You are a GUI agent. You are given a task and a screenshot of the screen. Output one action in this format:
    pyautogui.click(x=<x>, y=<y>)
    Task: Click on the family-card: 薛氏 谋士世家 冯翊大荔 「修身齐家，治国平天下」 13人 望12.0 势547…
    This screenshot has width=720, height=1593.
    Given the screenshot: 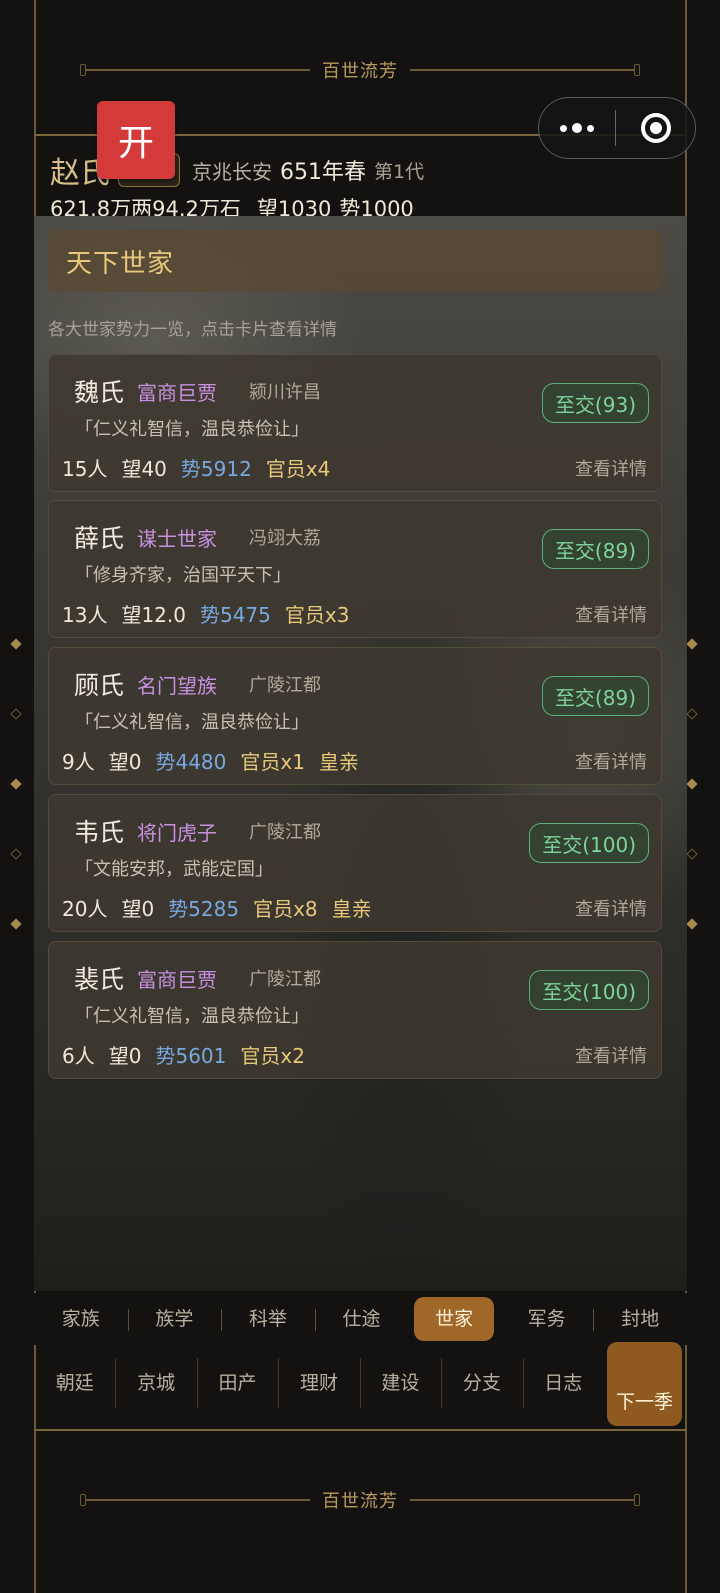 What is the action you would take?
    pyautogui.click(x=355, y=569)
    